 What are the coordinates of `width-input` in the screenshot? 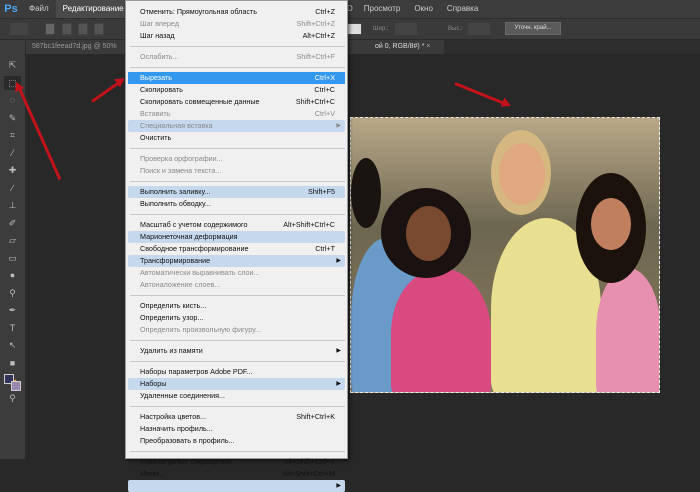 It's located at (406, 29).